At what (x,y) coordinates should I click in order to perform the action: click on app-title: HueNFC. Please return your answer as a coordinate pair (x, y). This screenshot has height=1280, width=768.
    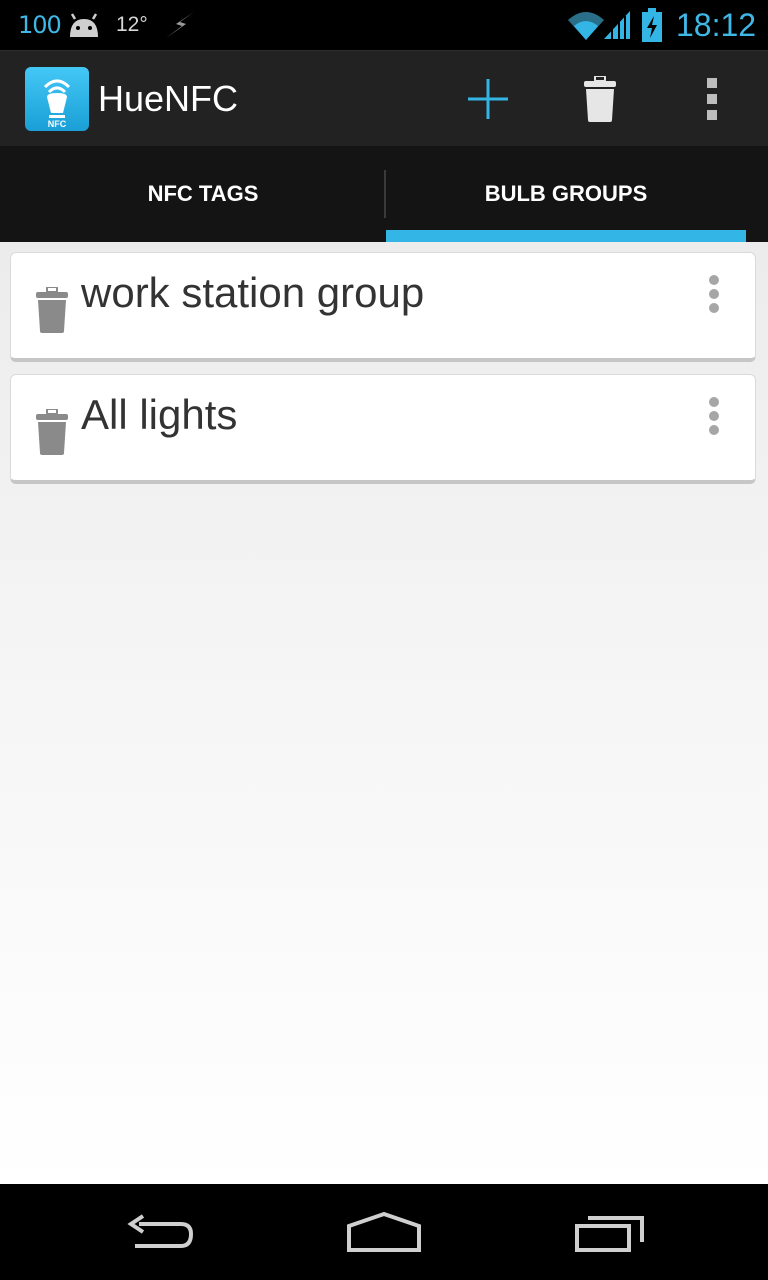
    Looking at the image, I should click on (168, 98).